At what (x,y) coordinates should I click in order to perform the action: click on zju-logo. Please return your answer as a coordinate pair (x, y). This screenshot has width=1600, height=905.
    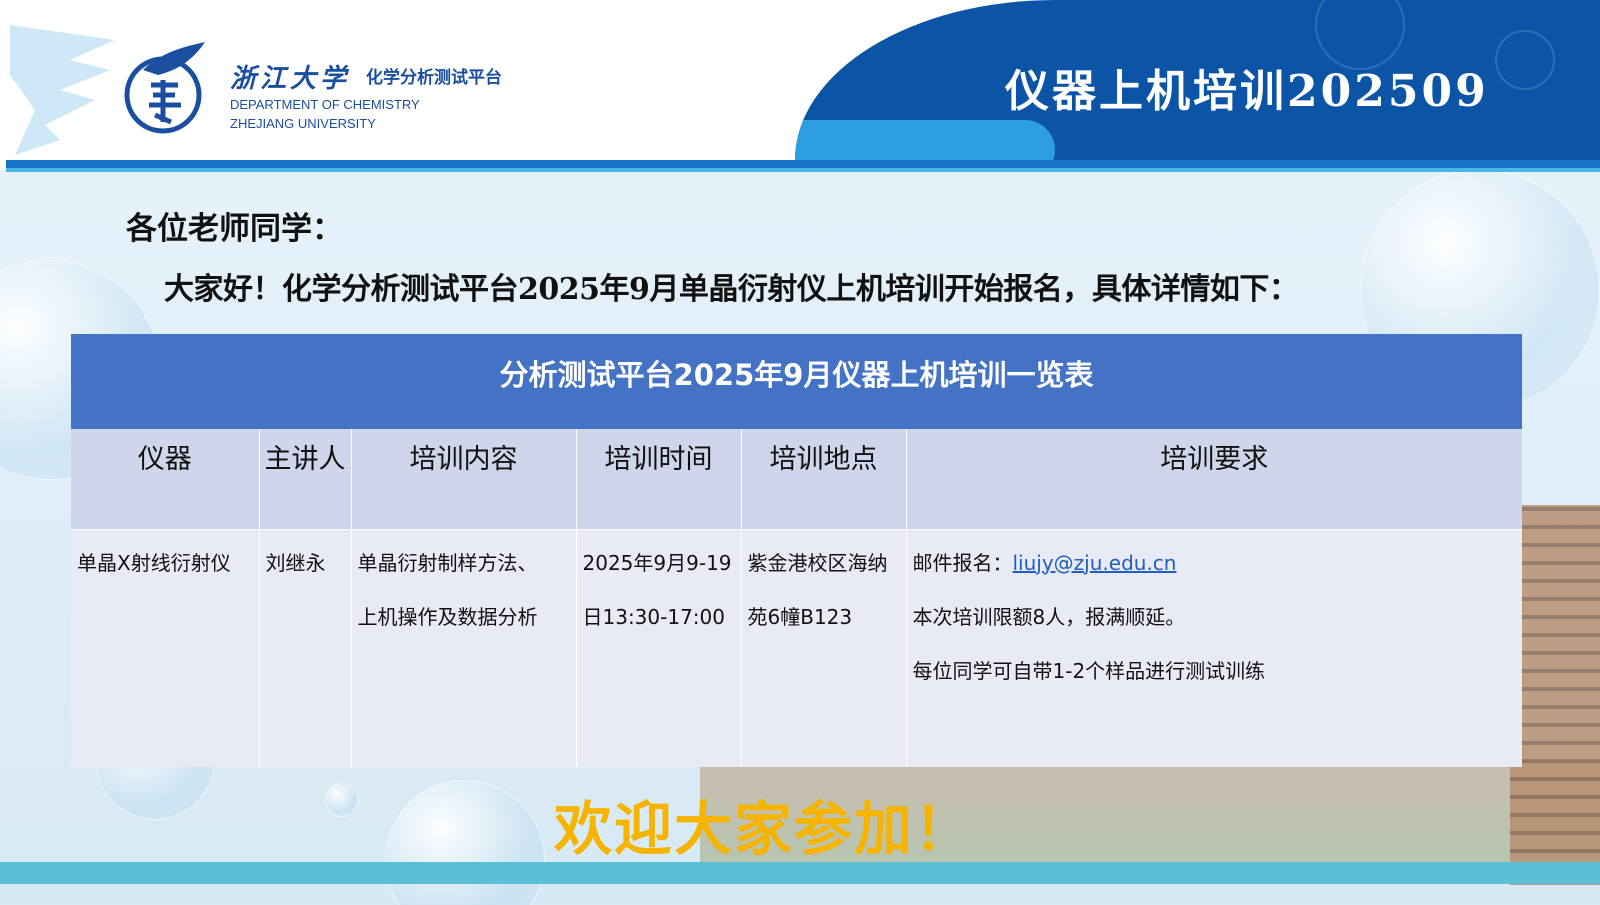
    Looking at the image, I should click on (164, 88).